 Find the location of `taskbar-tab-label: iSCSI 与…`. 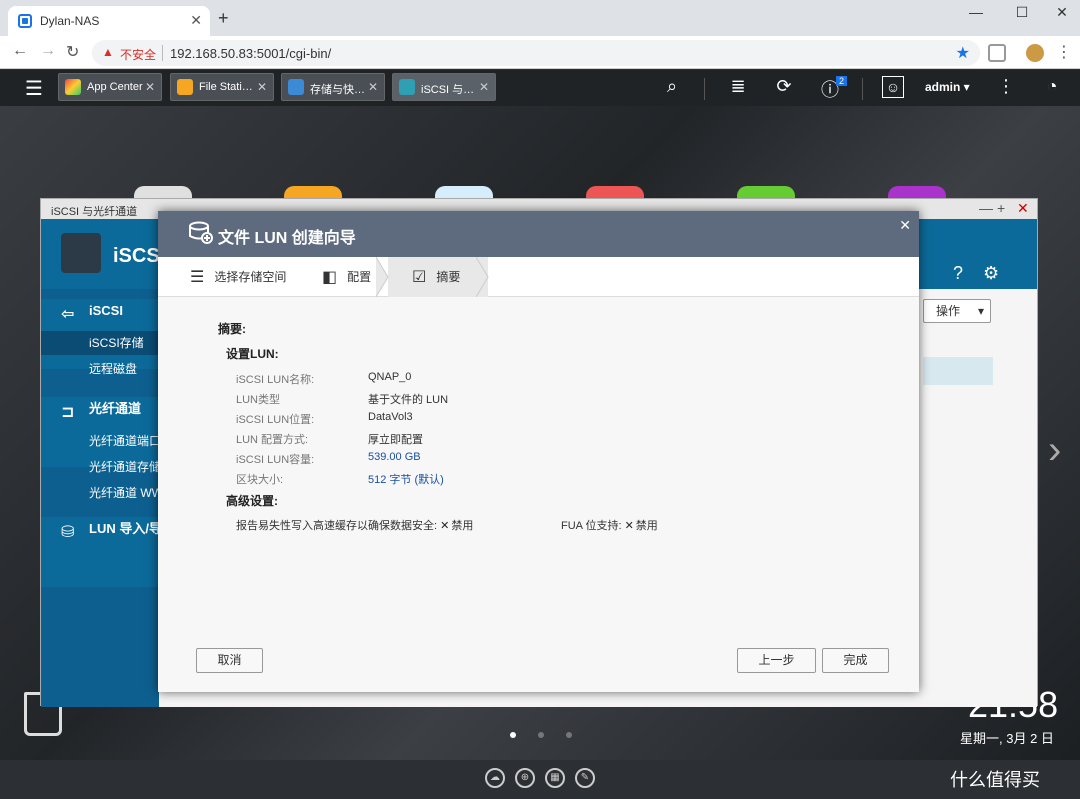

taskbar-tab-label: iSCSI 与… is located at coordinates (448, 90).